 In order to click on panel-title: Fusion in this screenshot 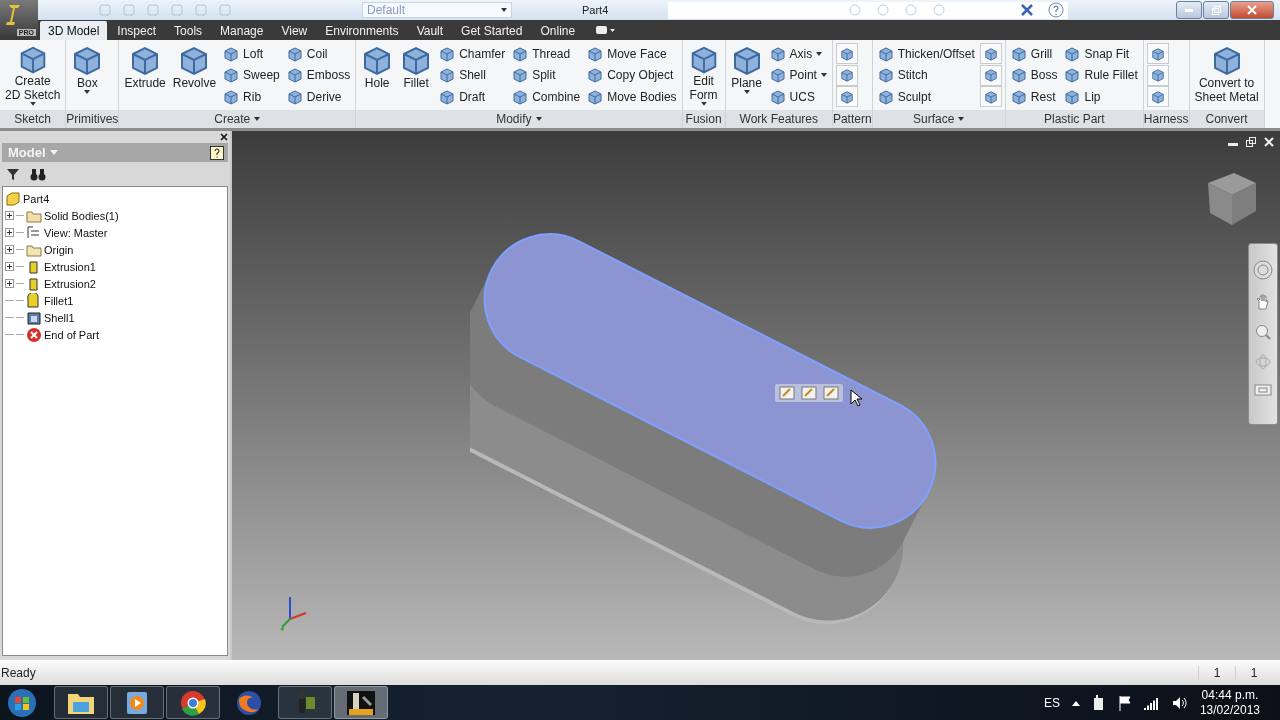, I will do `click(703, 119)`.